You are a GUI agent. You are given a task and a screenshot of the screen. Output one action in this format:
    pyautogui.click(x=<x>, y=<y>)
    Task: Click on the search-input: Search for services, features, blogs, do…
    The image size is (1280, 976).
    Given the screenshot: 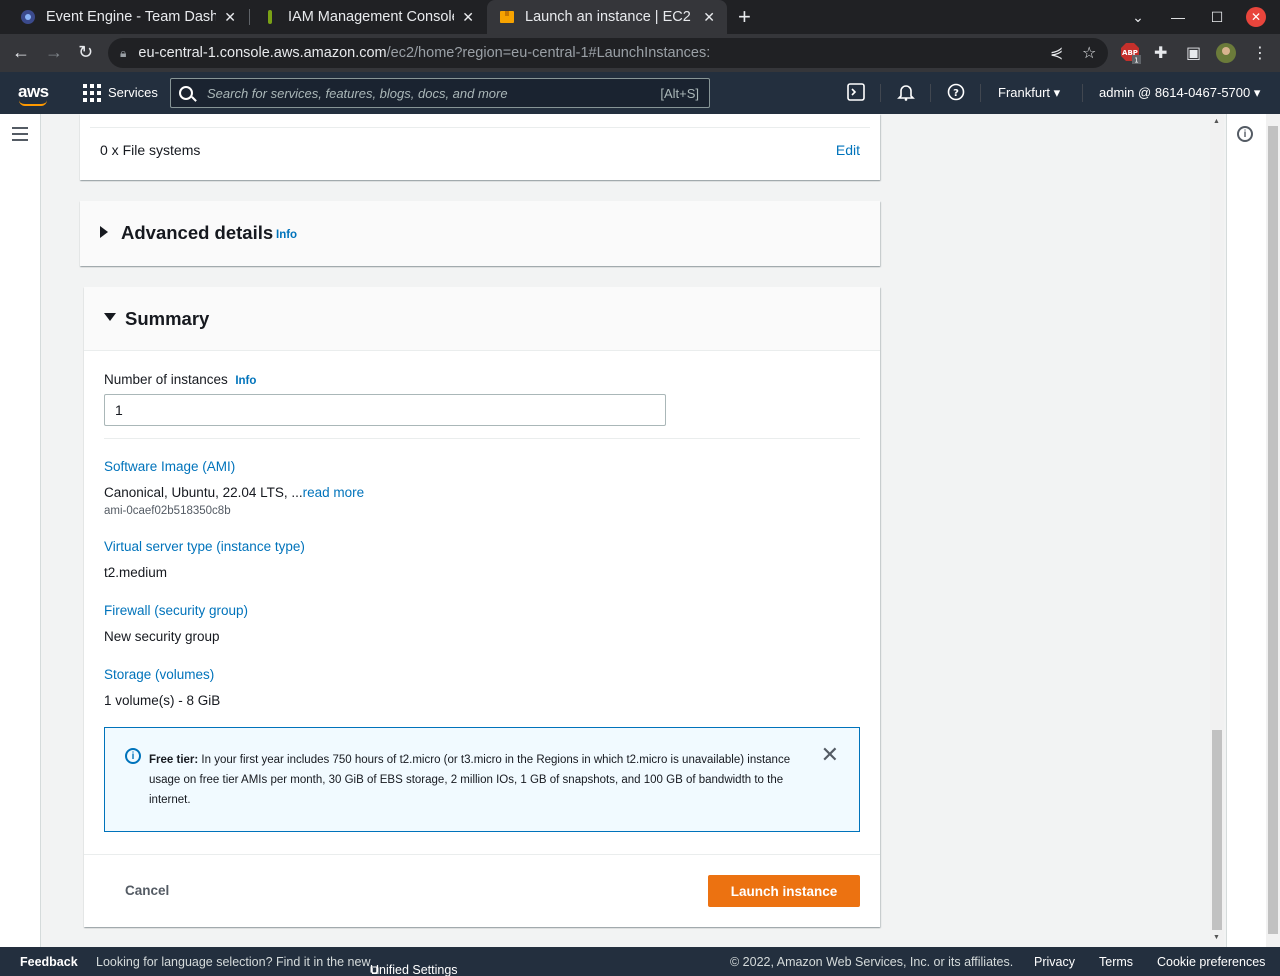 What is the action you would take?
    pyautogui.click(x=440, y=93)
    